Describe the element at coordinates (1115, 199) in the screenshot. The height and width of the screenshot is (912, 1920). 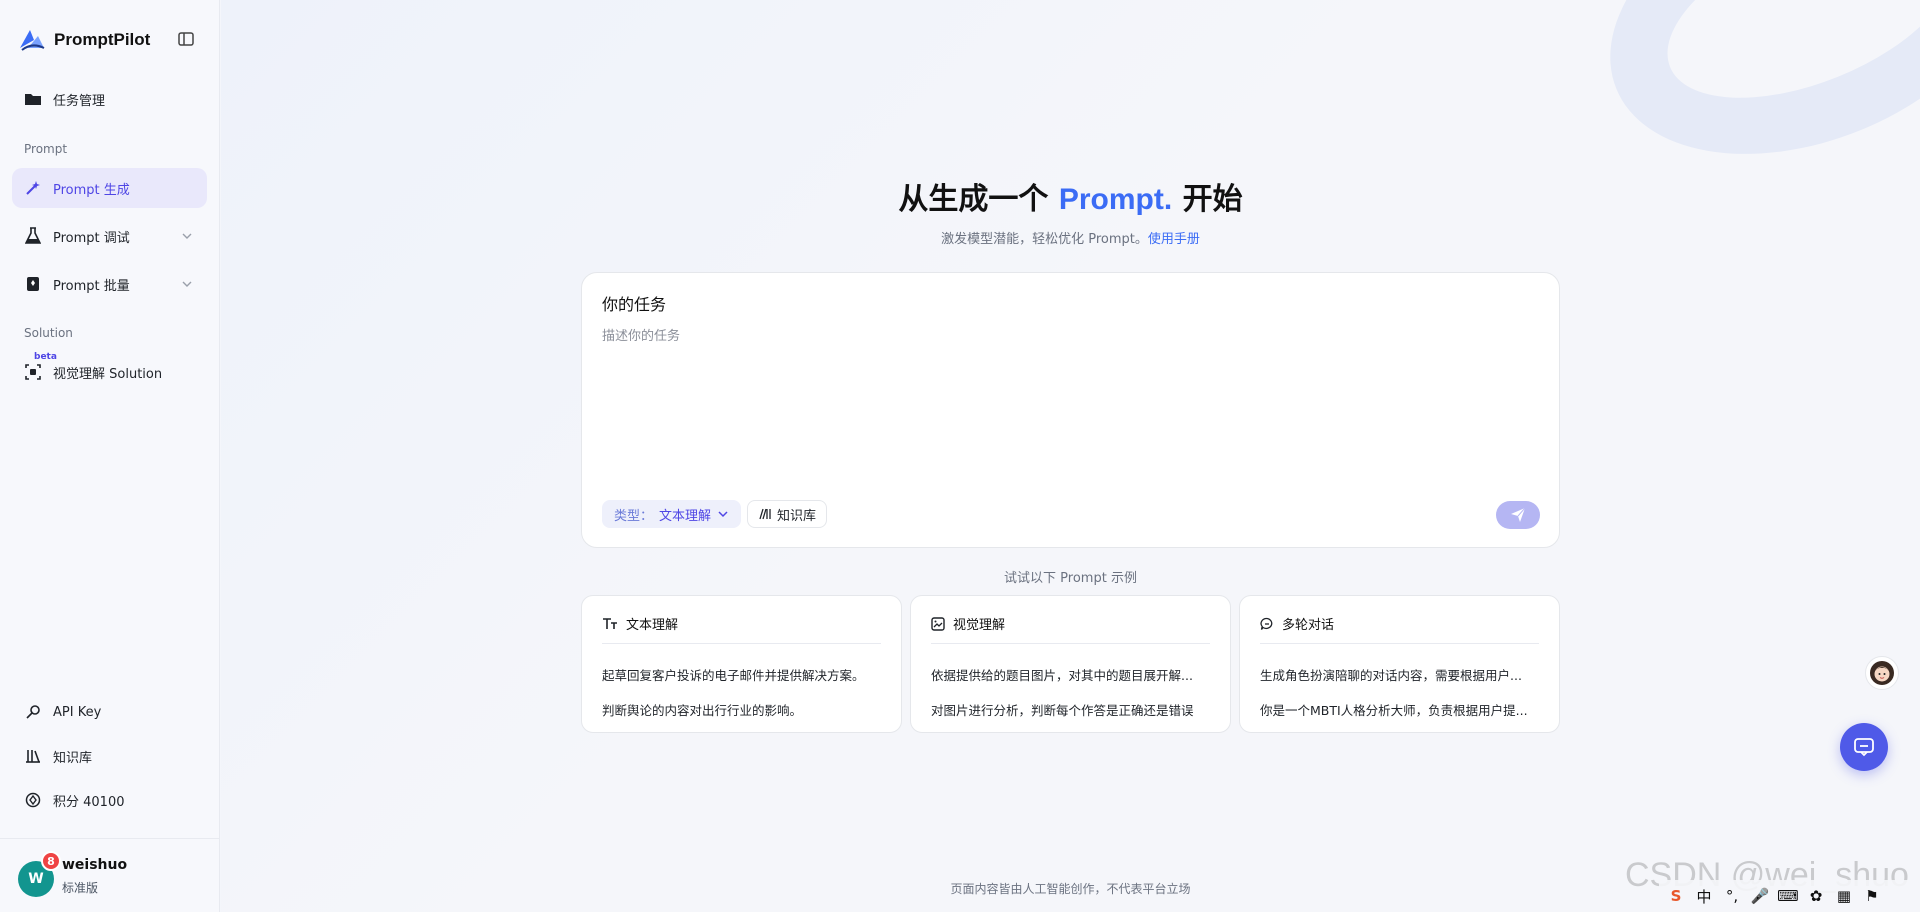
I see `title-accent: Prompt.` at that location.